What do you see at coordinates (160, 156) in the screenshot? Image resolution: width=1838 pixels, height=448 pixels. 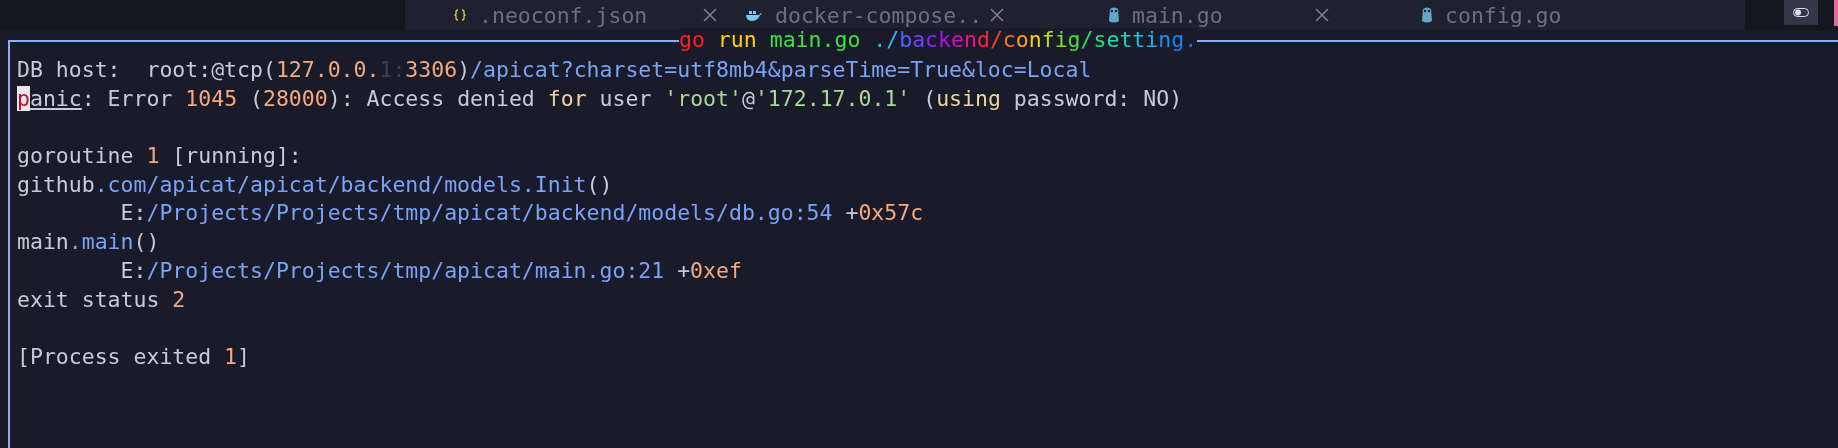 I see `terminal-line: goroutine 1 [running]:` at bounding box center [160, 156].